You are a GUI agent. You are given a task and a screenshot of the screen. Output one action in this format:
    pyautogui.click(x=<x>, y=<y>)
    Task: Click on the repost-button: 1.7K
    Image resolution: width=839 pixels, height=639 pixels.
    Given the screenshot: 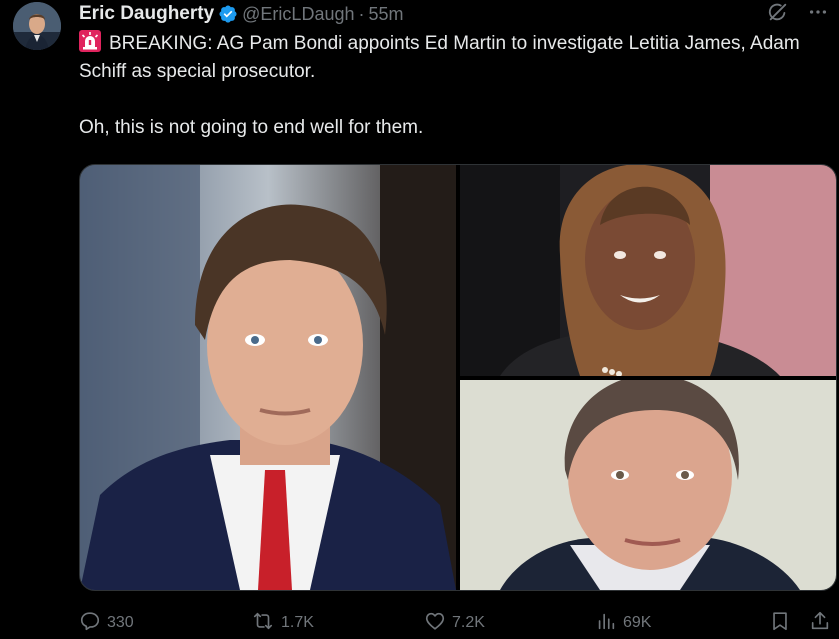 What is the action you would take?
    pyautogui.click(x=282, y=623)
    